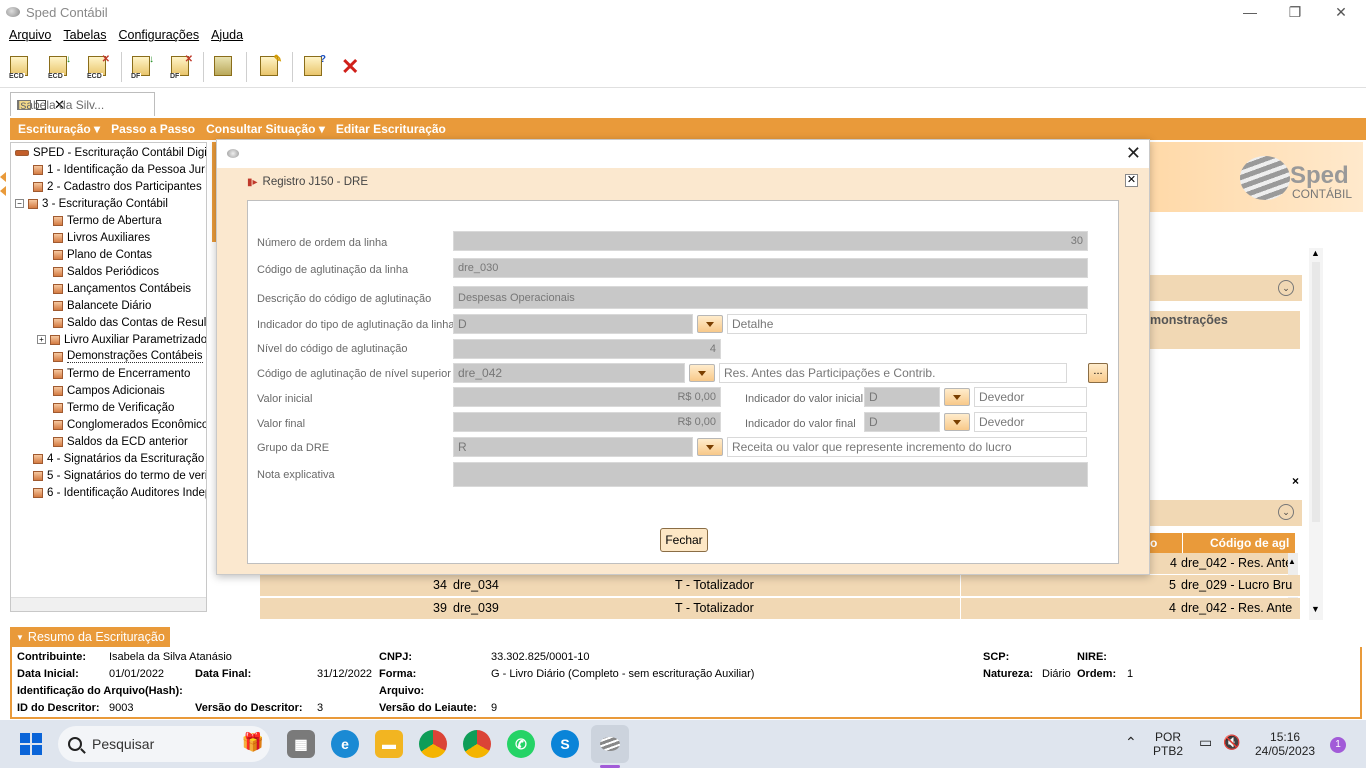 The height and width of the screenshot is (768, 1366). What do you see at coordinates (19, 203) in the screenshot?
I see `collapse-toggle-icon: −` at bounding box center [19, 203].